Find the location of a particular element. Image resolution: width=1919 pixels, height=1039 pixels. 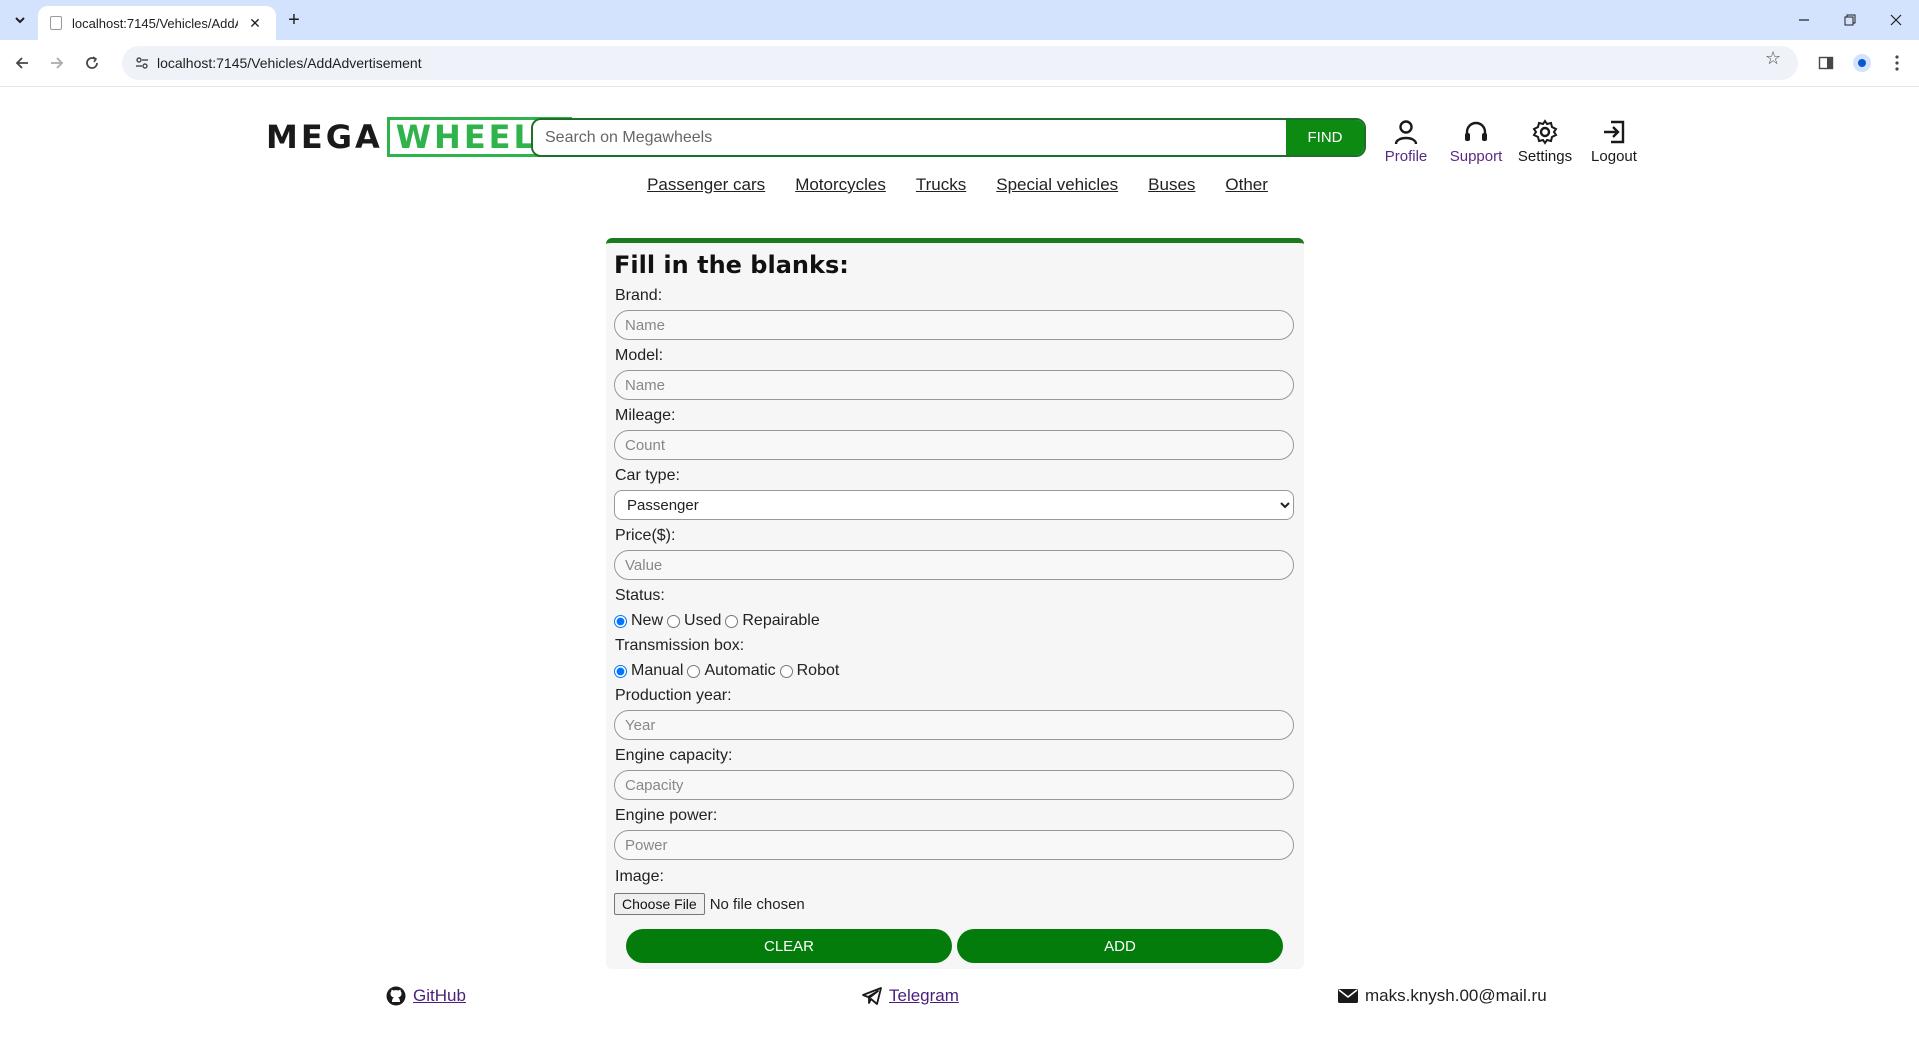

transmission-option-manual: Manual is located at coordinates (648, 671).